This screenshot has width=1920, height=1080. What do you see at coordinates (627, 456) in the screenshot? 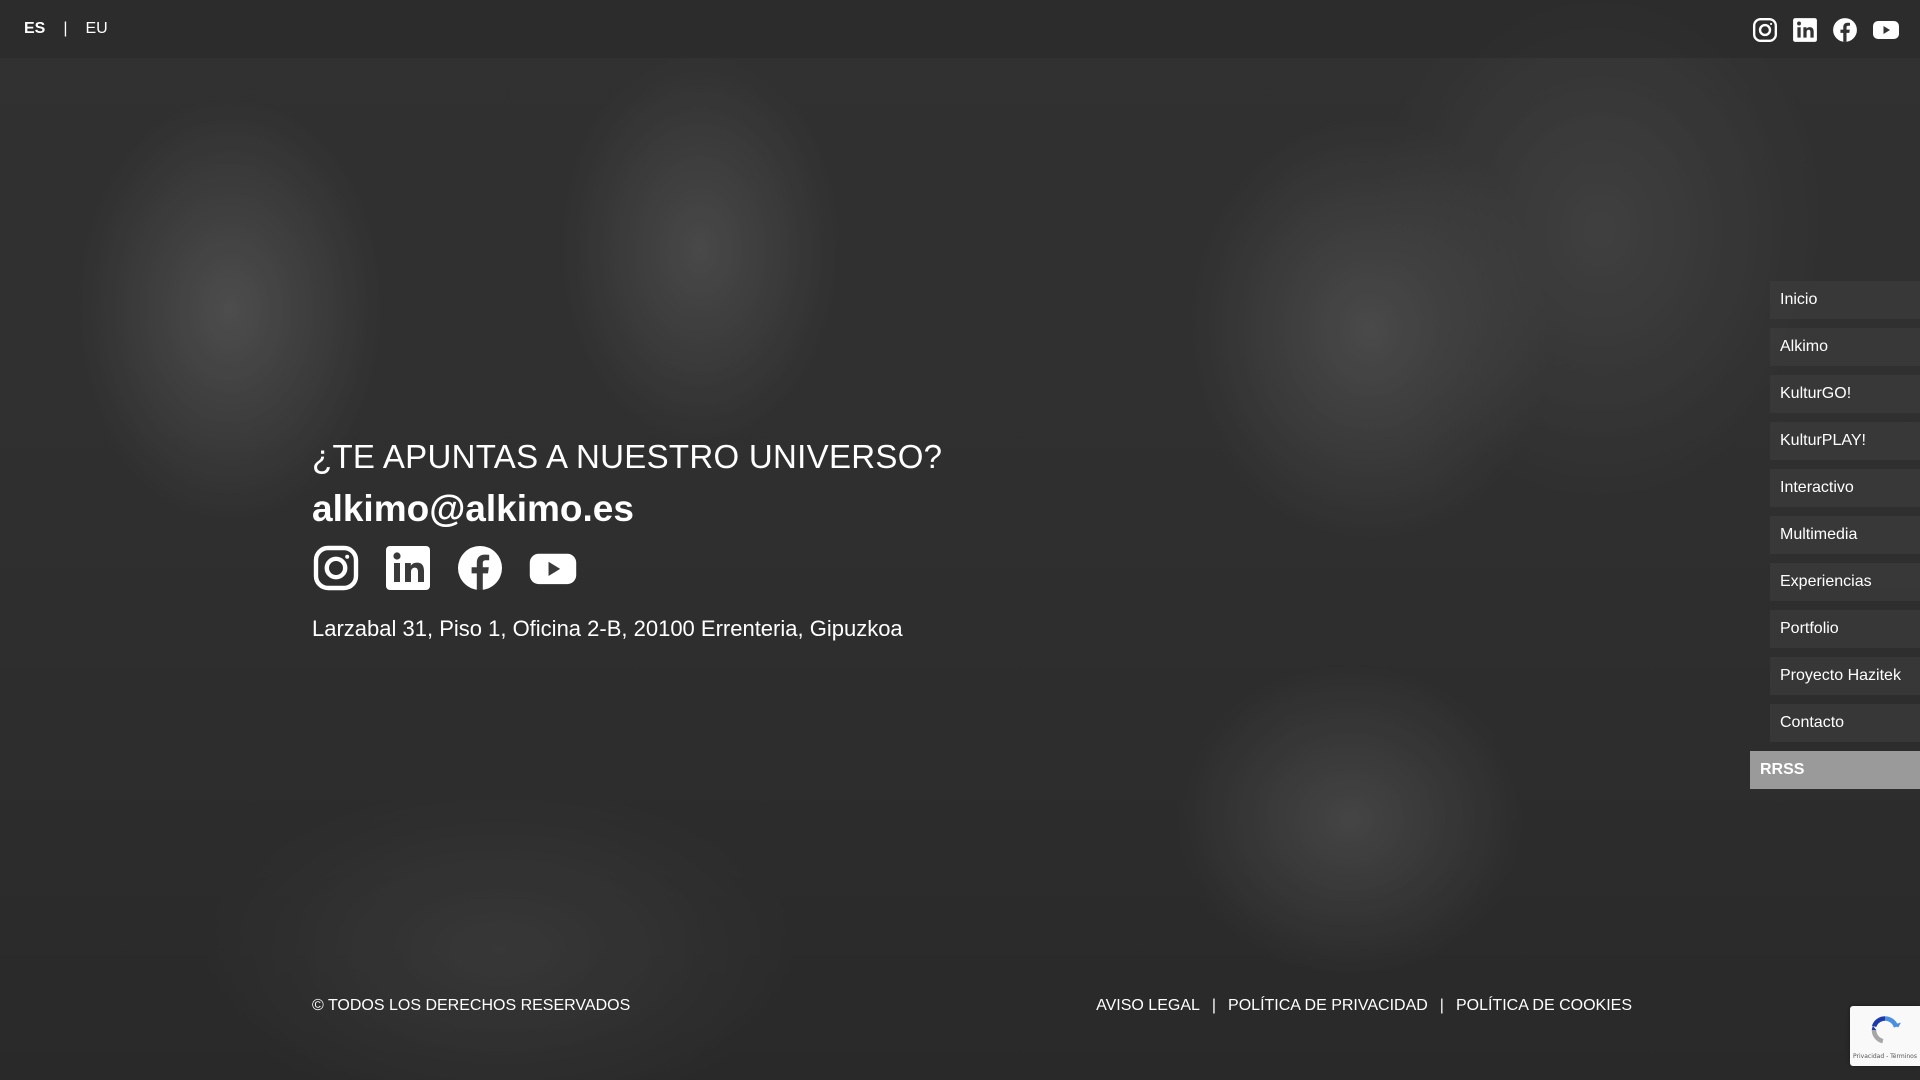
I see `headline: ¿TE APUNTAS A NUESTRO UNIVERSO?` at bounding box center [627, 456].